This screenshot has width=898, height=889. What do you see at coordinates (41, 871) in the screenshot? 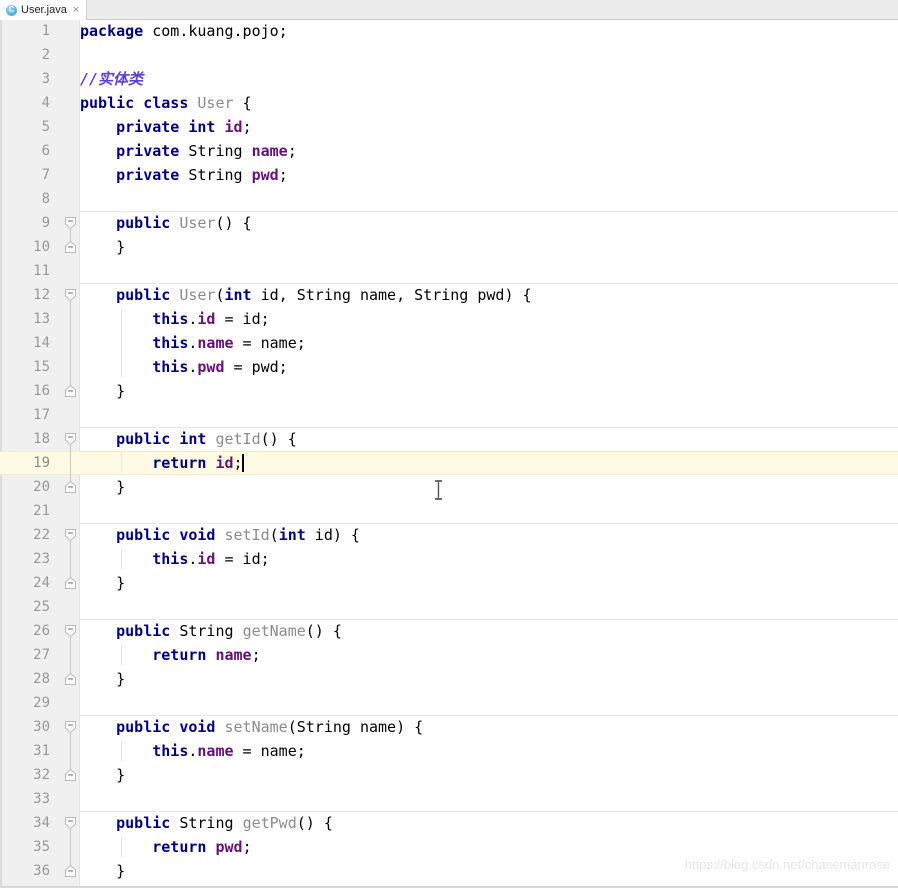
I see `line-number: 36` at bounding box center [41, 871].